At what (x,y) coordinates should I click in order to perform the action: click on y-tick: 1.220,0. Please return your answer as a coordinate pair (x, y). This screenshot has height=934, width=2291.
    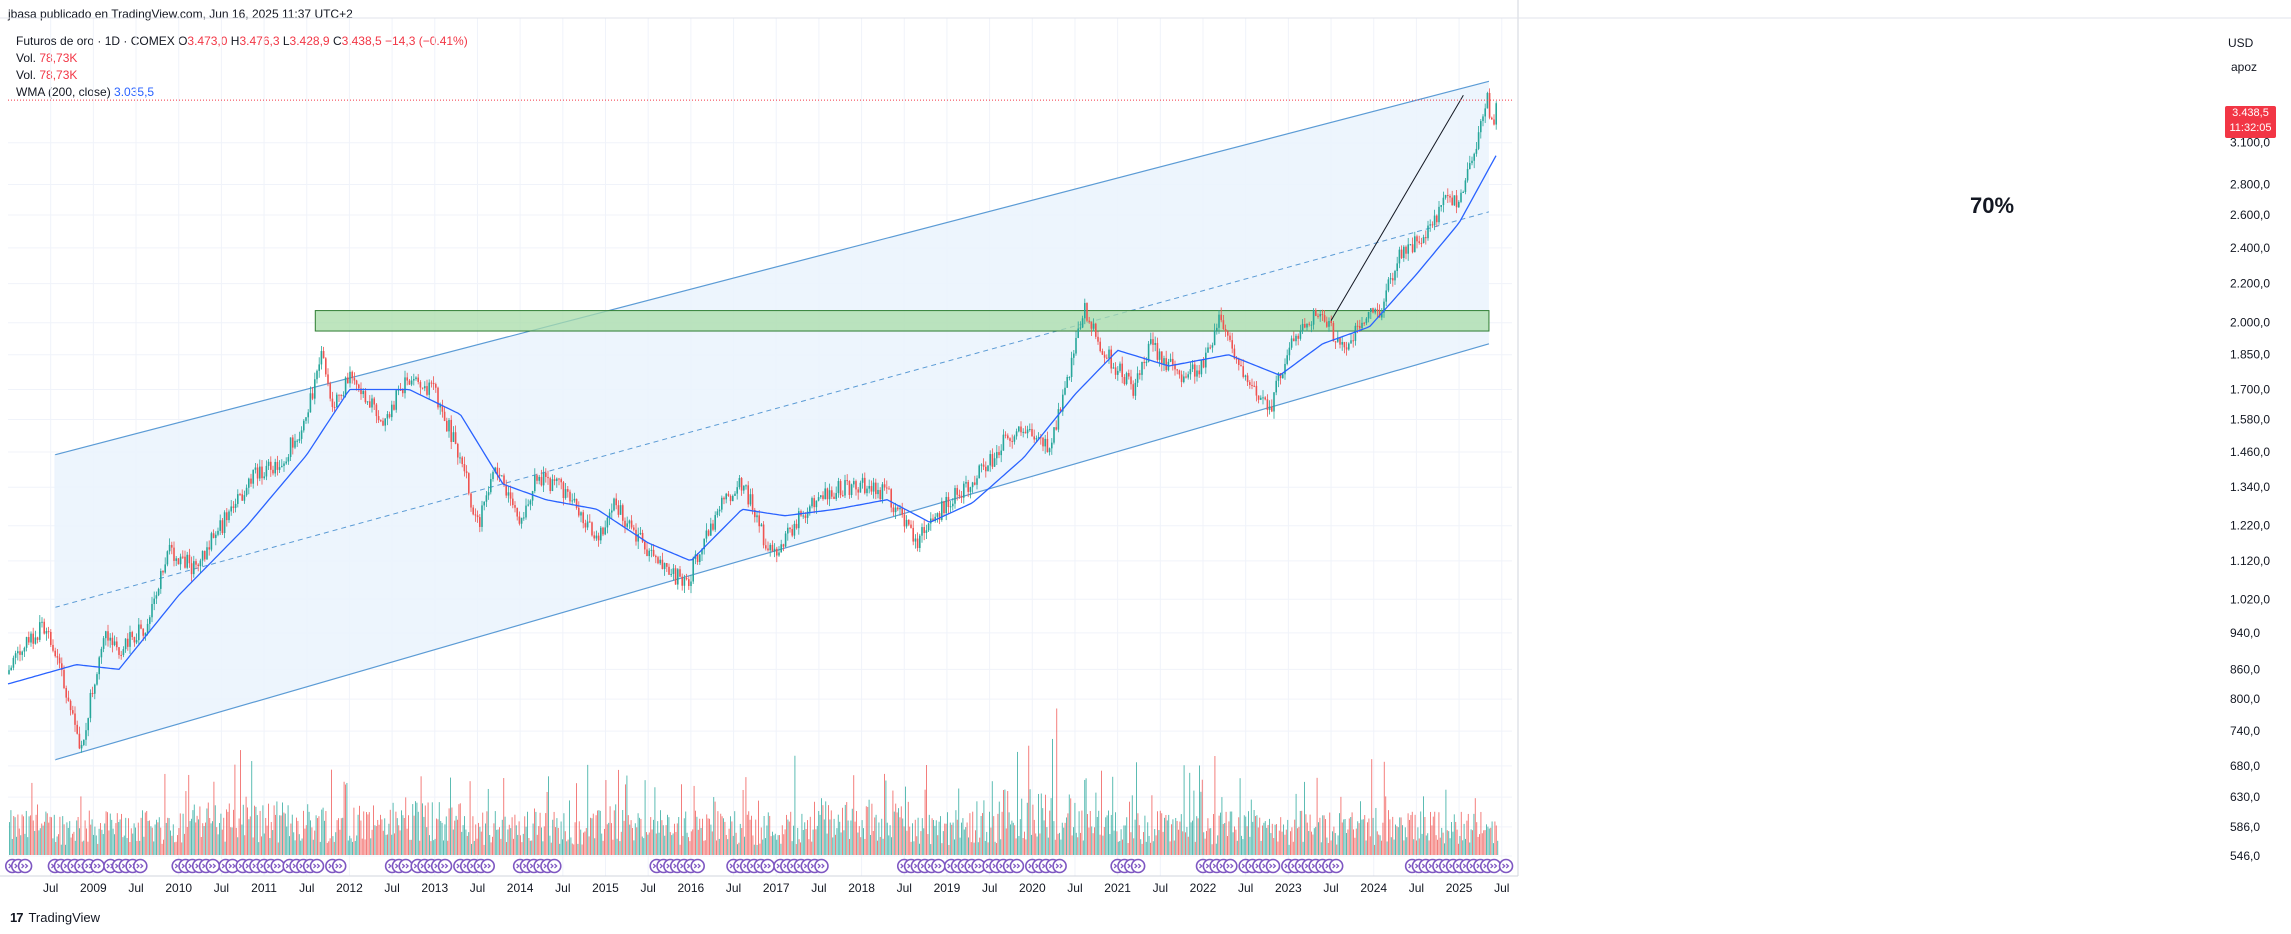
    Looking at the image, I should click on (2250, 526).